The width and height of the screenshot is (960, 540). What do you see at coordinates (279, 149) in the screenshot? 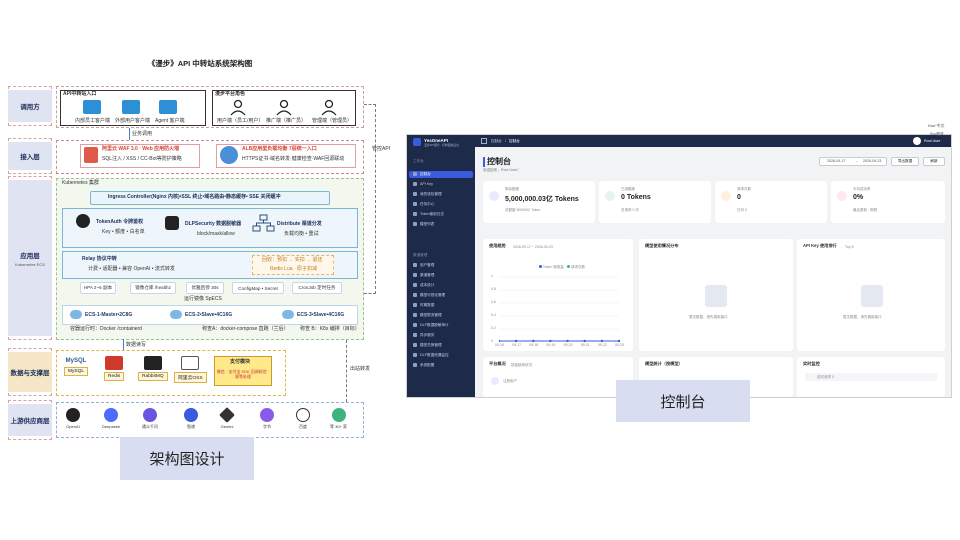
I see `alb-title: ALB应用型负载均衡·7层统一入口` at bounding box center [279, 149].